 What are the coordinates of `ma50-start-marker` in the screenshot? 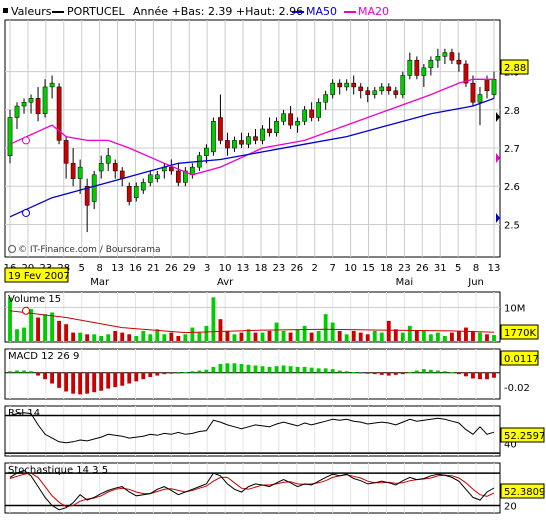 It's located at (26, 212).